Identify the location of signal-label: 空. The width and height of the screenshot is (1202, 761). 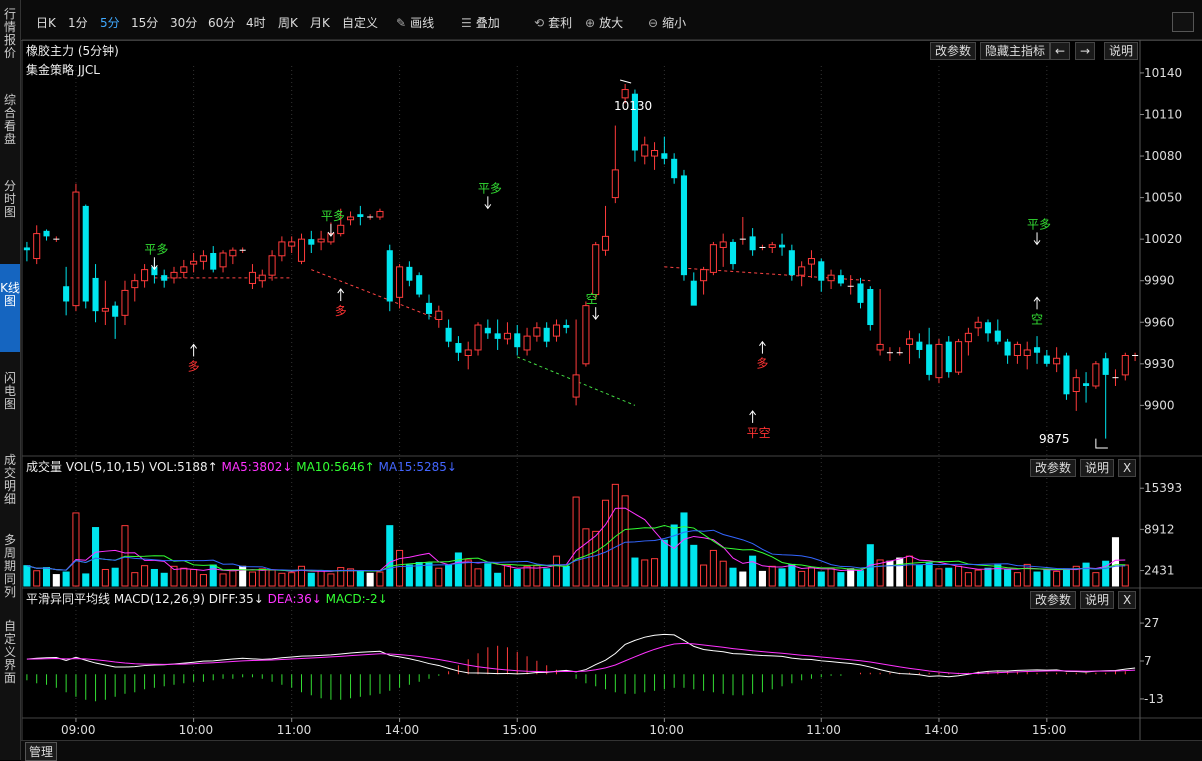
(592, 299).